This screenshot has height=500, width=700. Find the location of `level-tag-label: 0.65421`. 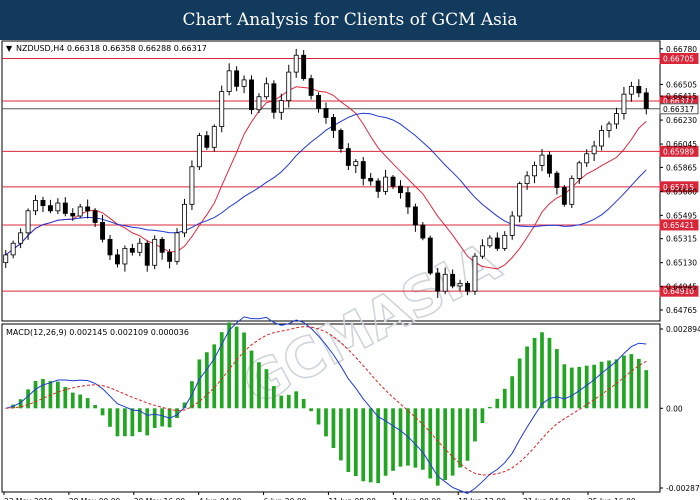

level-tag-label: 0.65421 is located at coordinates (678, 225).